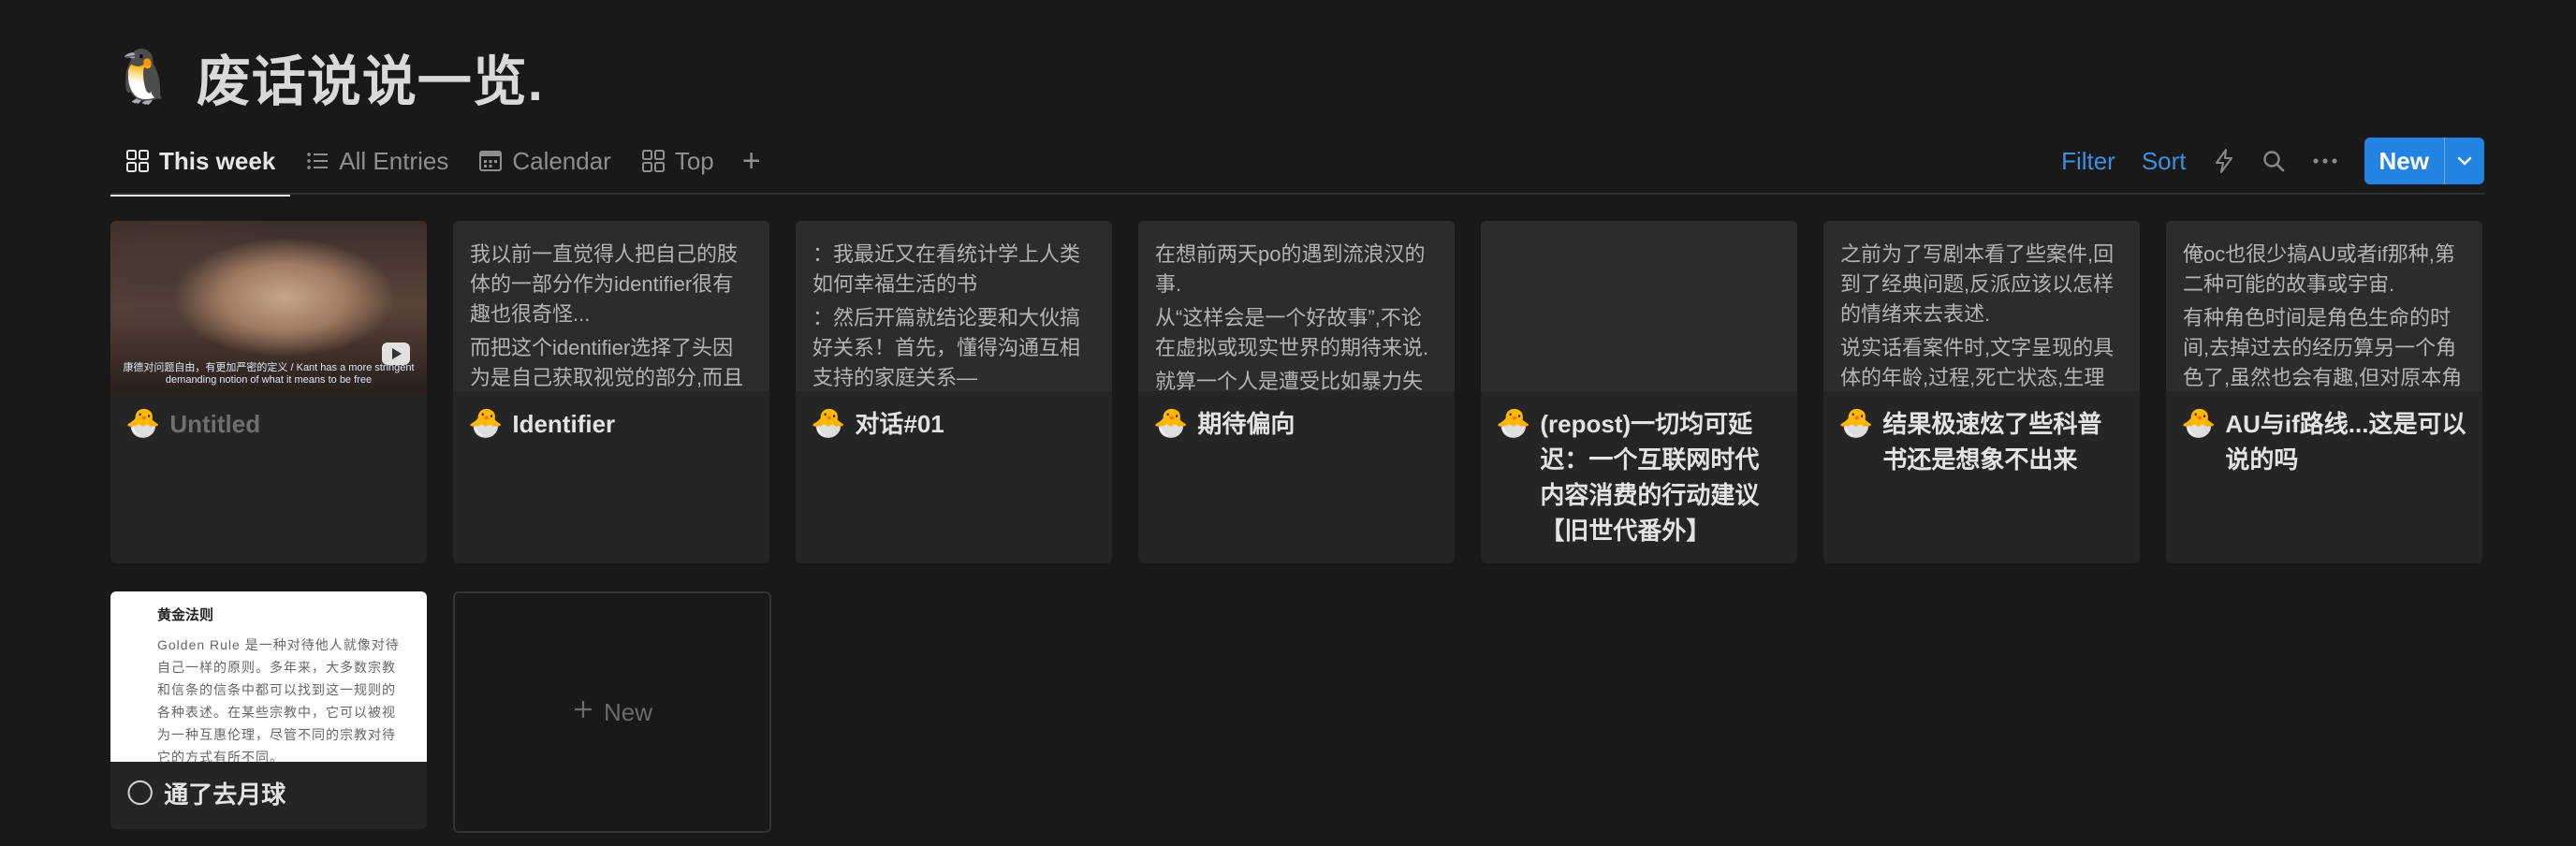 This screenshot has height=846, width=2576. What do you see at coordinates (561, 160) in the screenshot?
I see `tab-label: Calendar` at bounding box center [561, 160].